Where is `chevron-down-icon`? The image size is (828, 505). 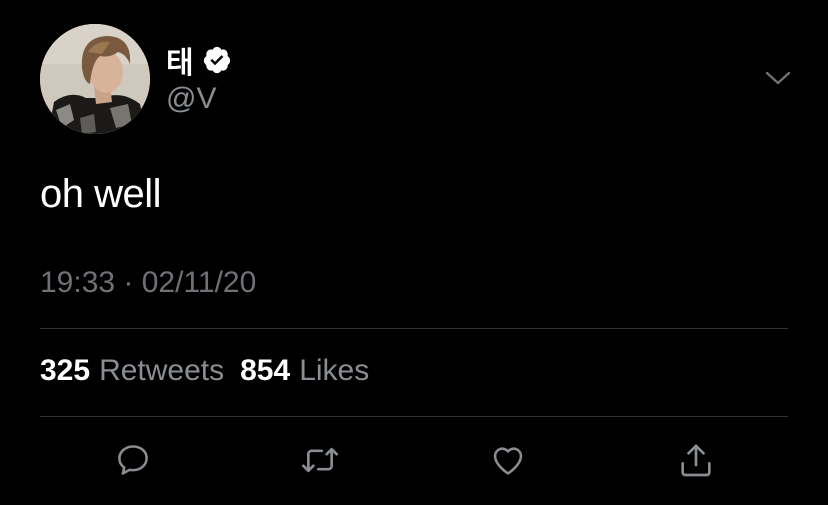 chevron-down-icon is located at coordinates (778, 78).